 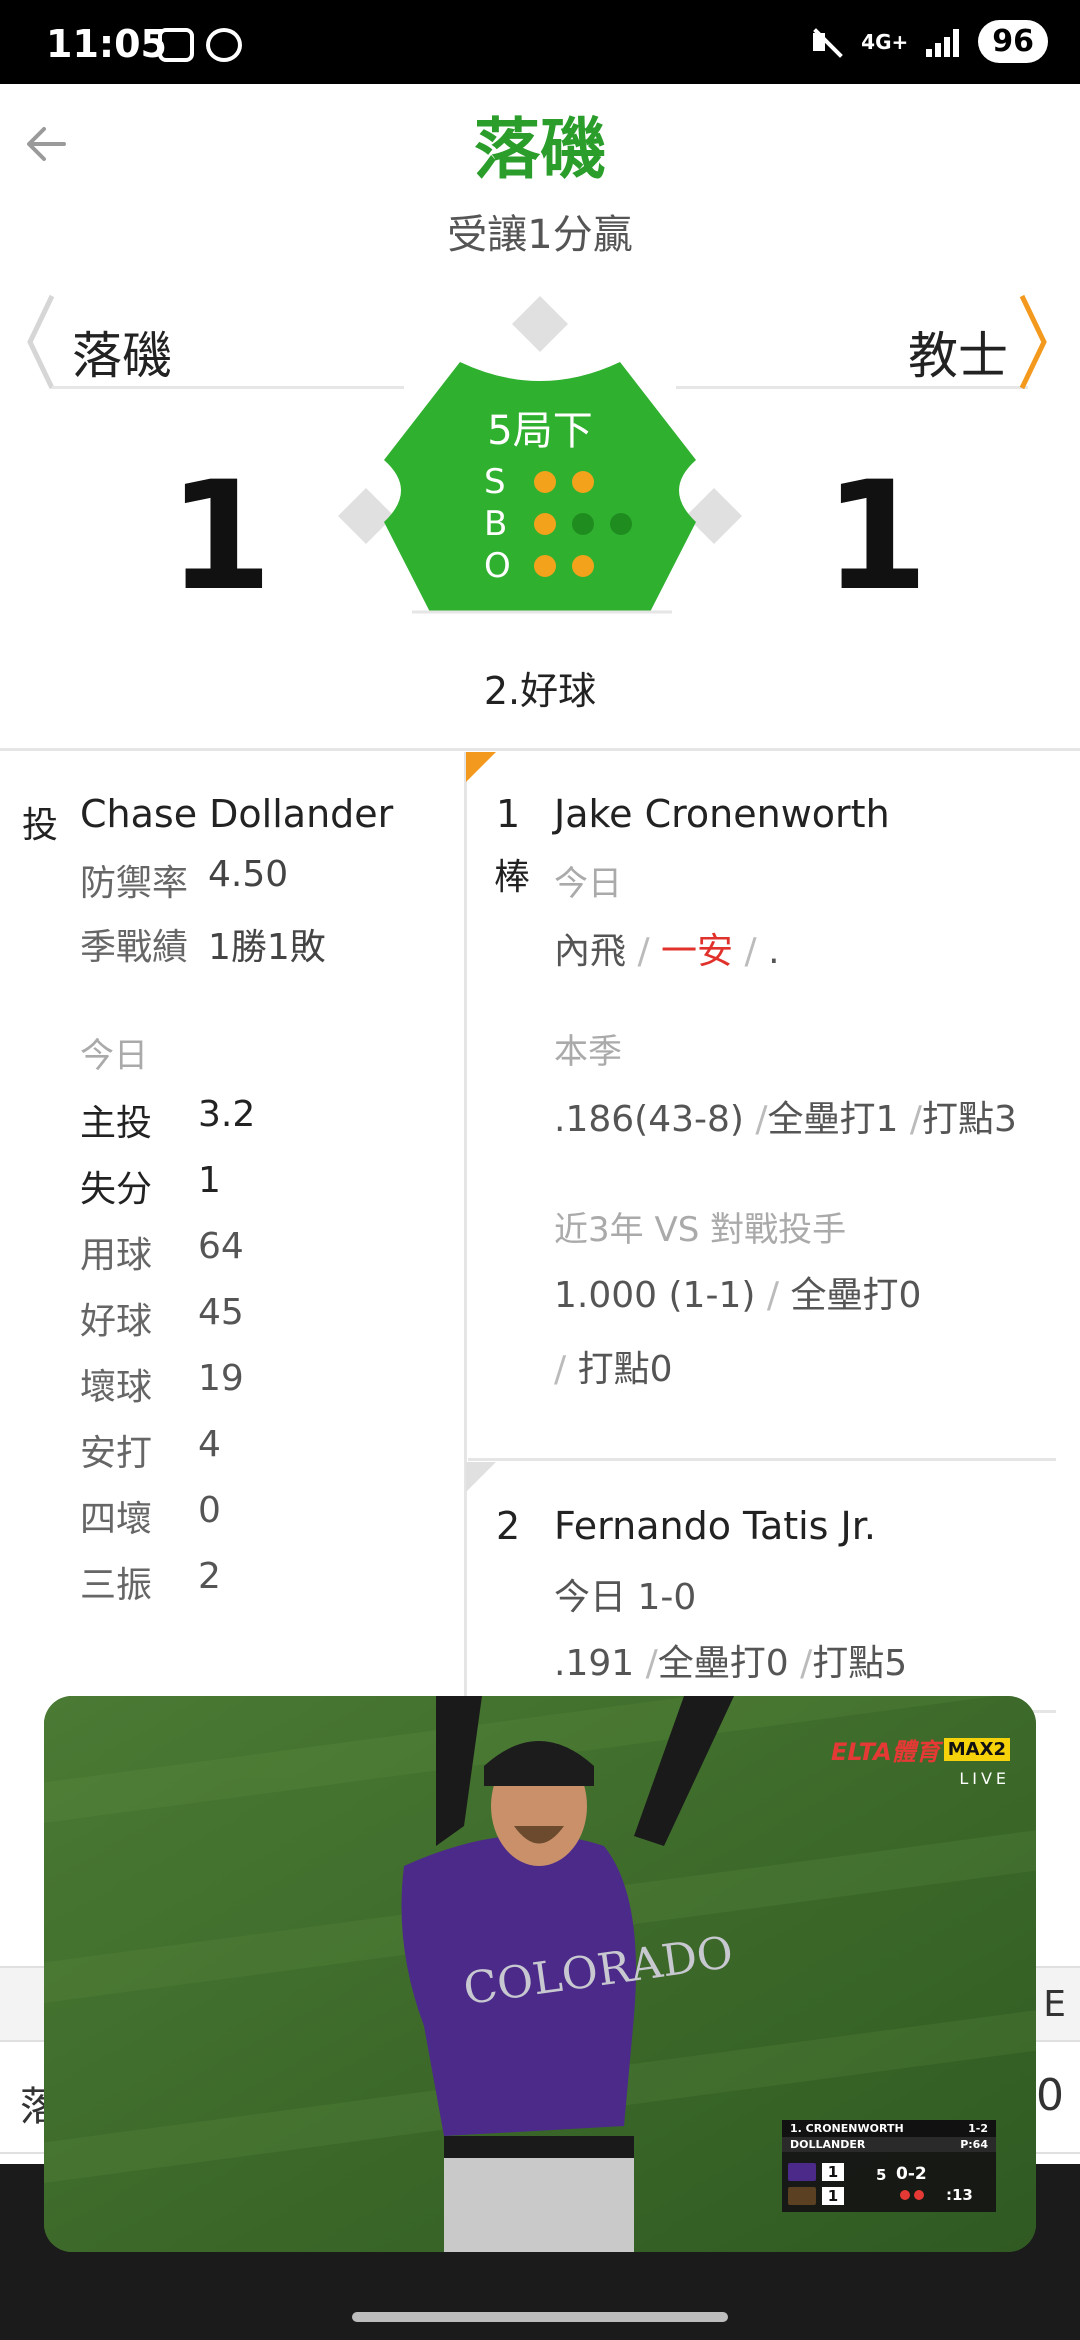 I want to click on rockies-logo-icon, so click(x=802, y=2172).